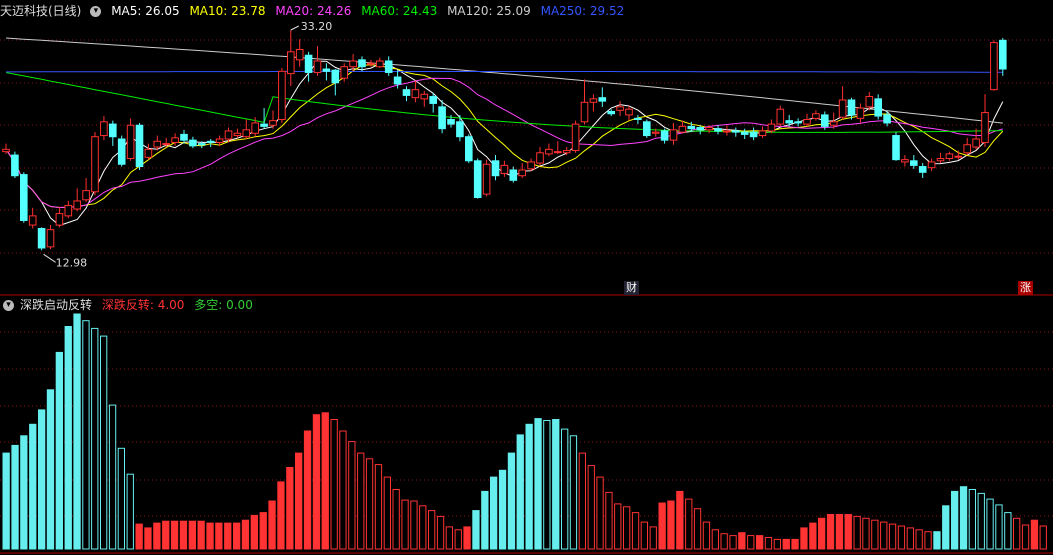  I want to click on high-pointer, so click(295, 28).